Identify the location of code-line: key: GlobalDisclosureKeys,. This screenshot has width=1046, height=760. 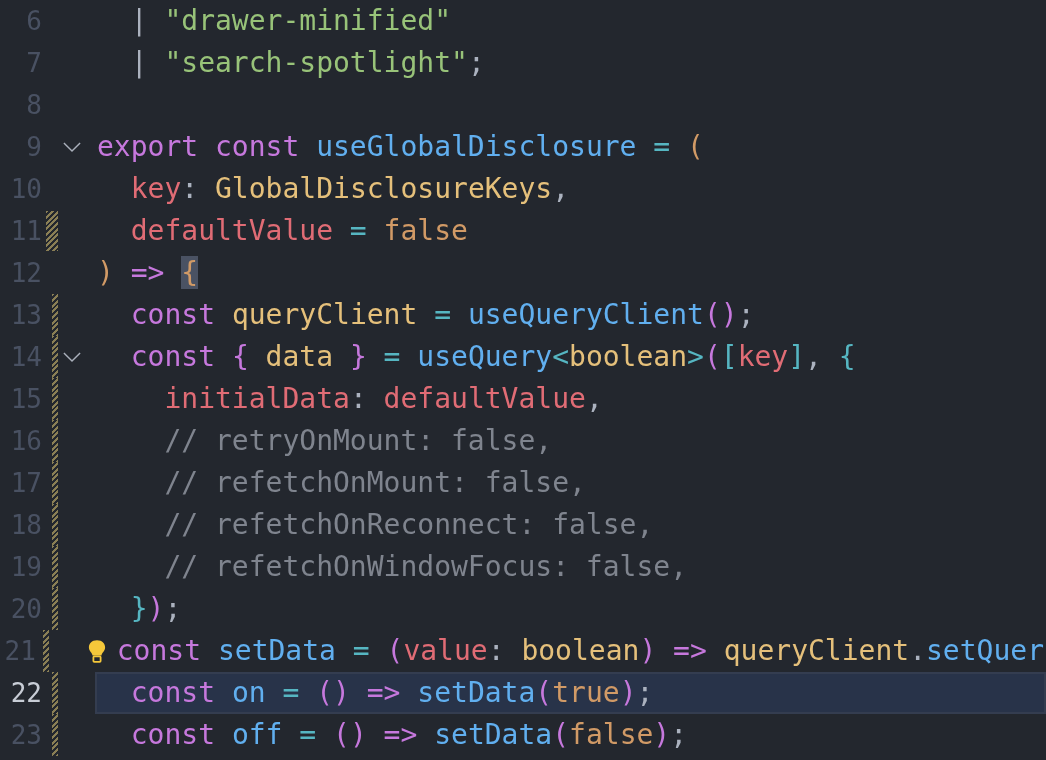
(350, 189).